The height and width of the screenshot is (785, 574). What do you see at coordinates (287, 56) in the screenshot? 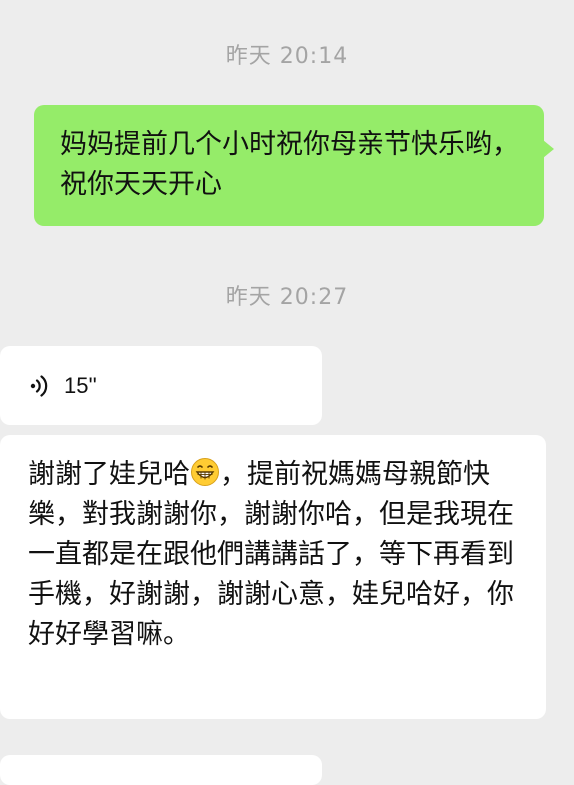
I see `timestamp: 昨天 20:14` at bounding box center [287, 56].